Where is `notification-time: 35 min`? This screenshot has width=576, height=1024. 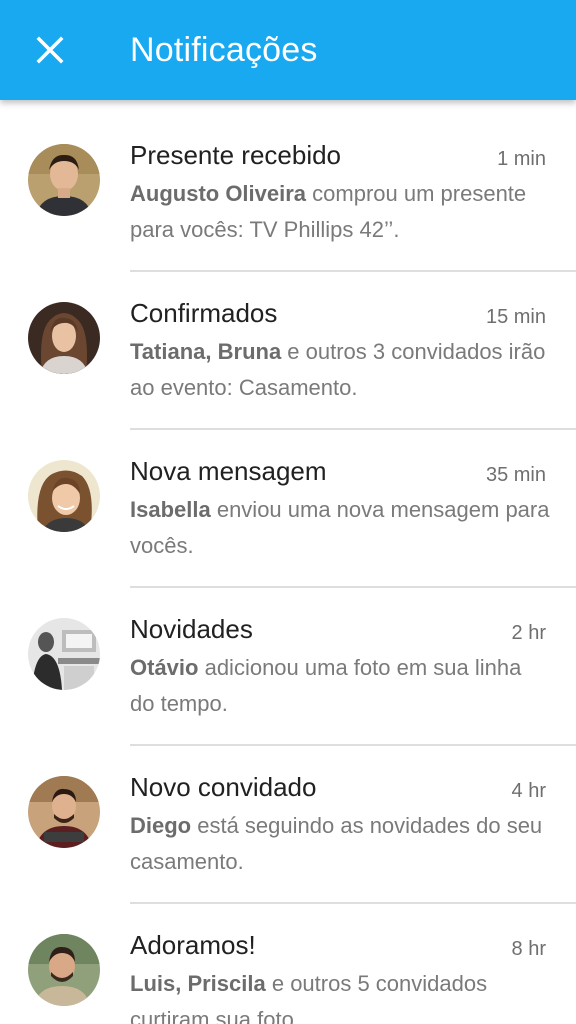 notification-time: 35 min is located at coordinates (515, 475).